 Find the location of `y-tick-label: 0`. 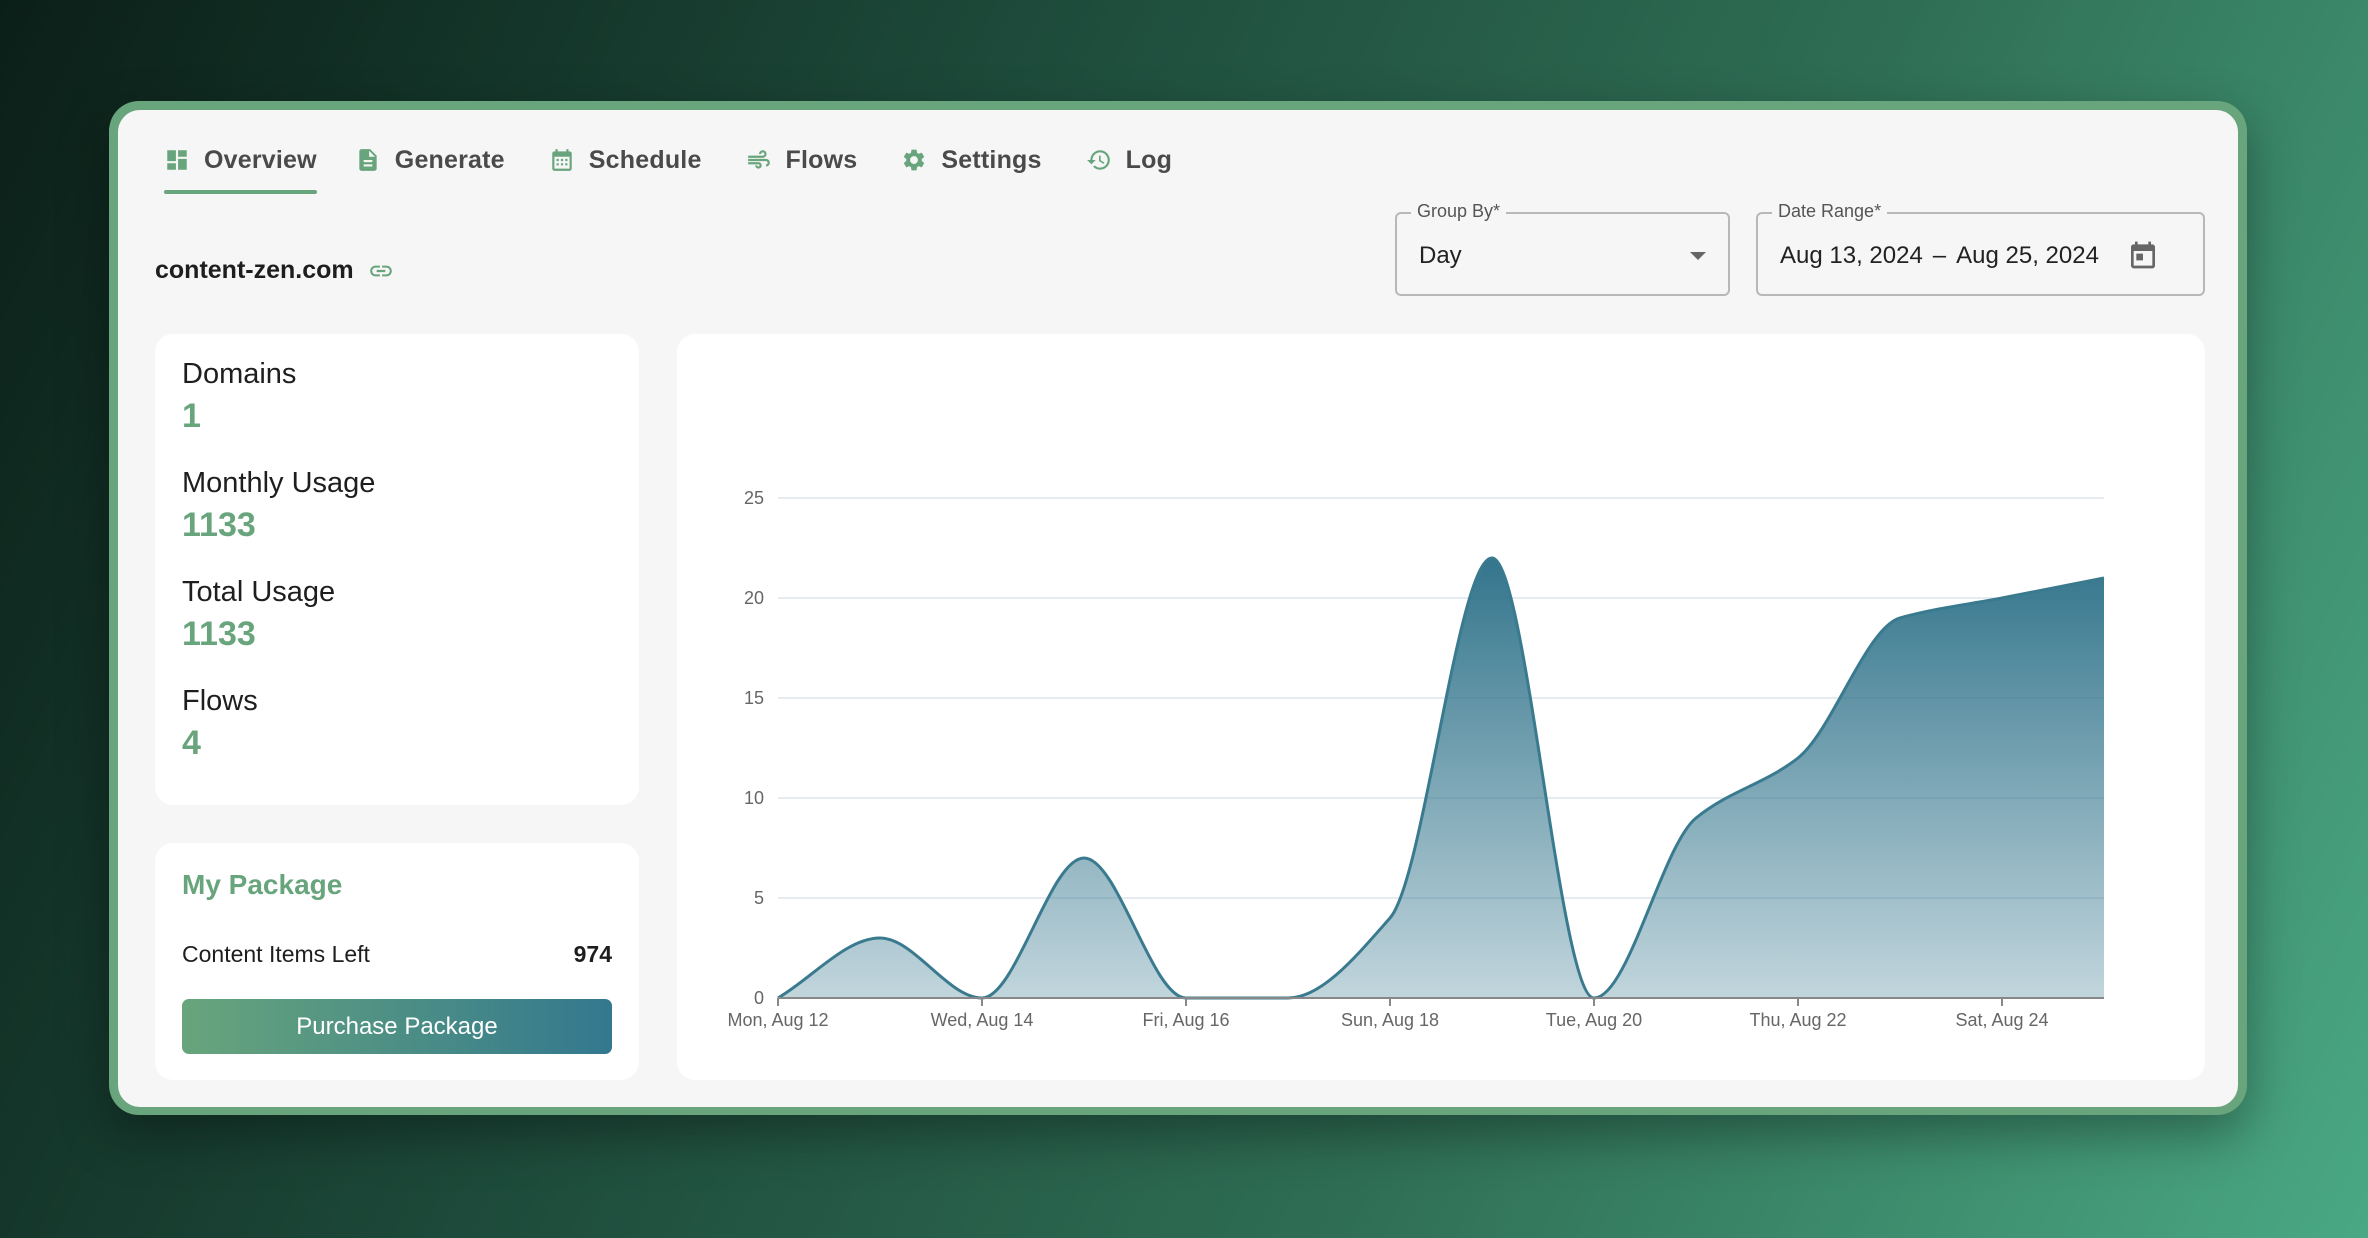

y-tick-label: 0 is located at coordinates (759, 998).